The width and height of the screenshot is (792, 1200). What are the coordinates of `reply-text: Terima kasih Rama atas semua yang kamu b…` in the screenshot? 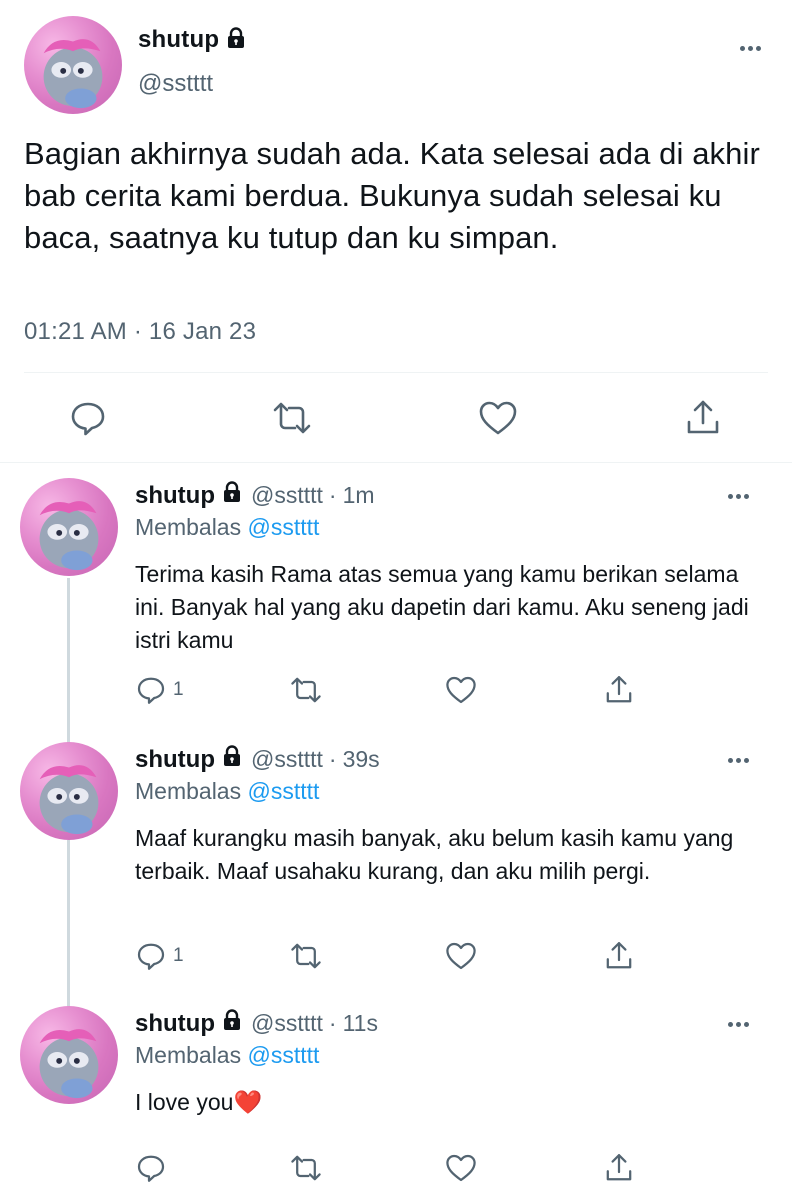 It's located at (442, 607).